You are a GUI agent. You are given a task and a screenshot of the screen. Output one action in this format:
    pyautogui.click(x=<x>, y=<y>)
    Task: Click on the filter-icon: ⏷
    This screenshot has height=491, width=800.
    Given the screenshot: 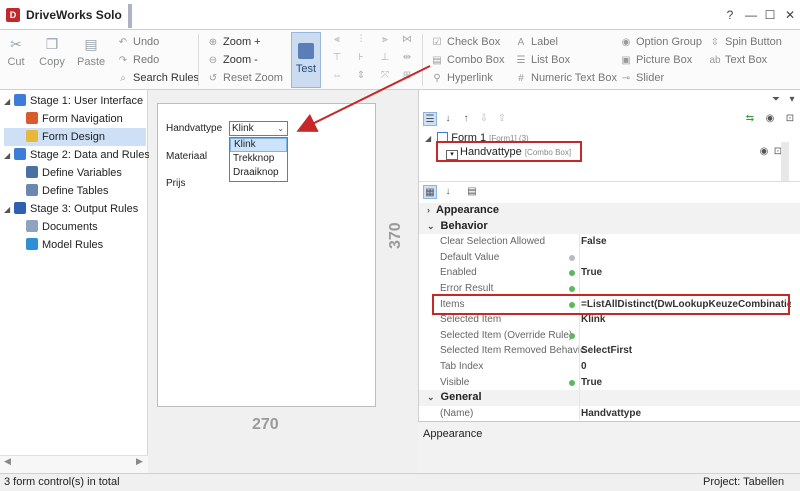 What is the action you would take?
    pyautogui.click(x=776, y=100)
    